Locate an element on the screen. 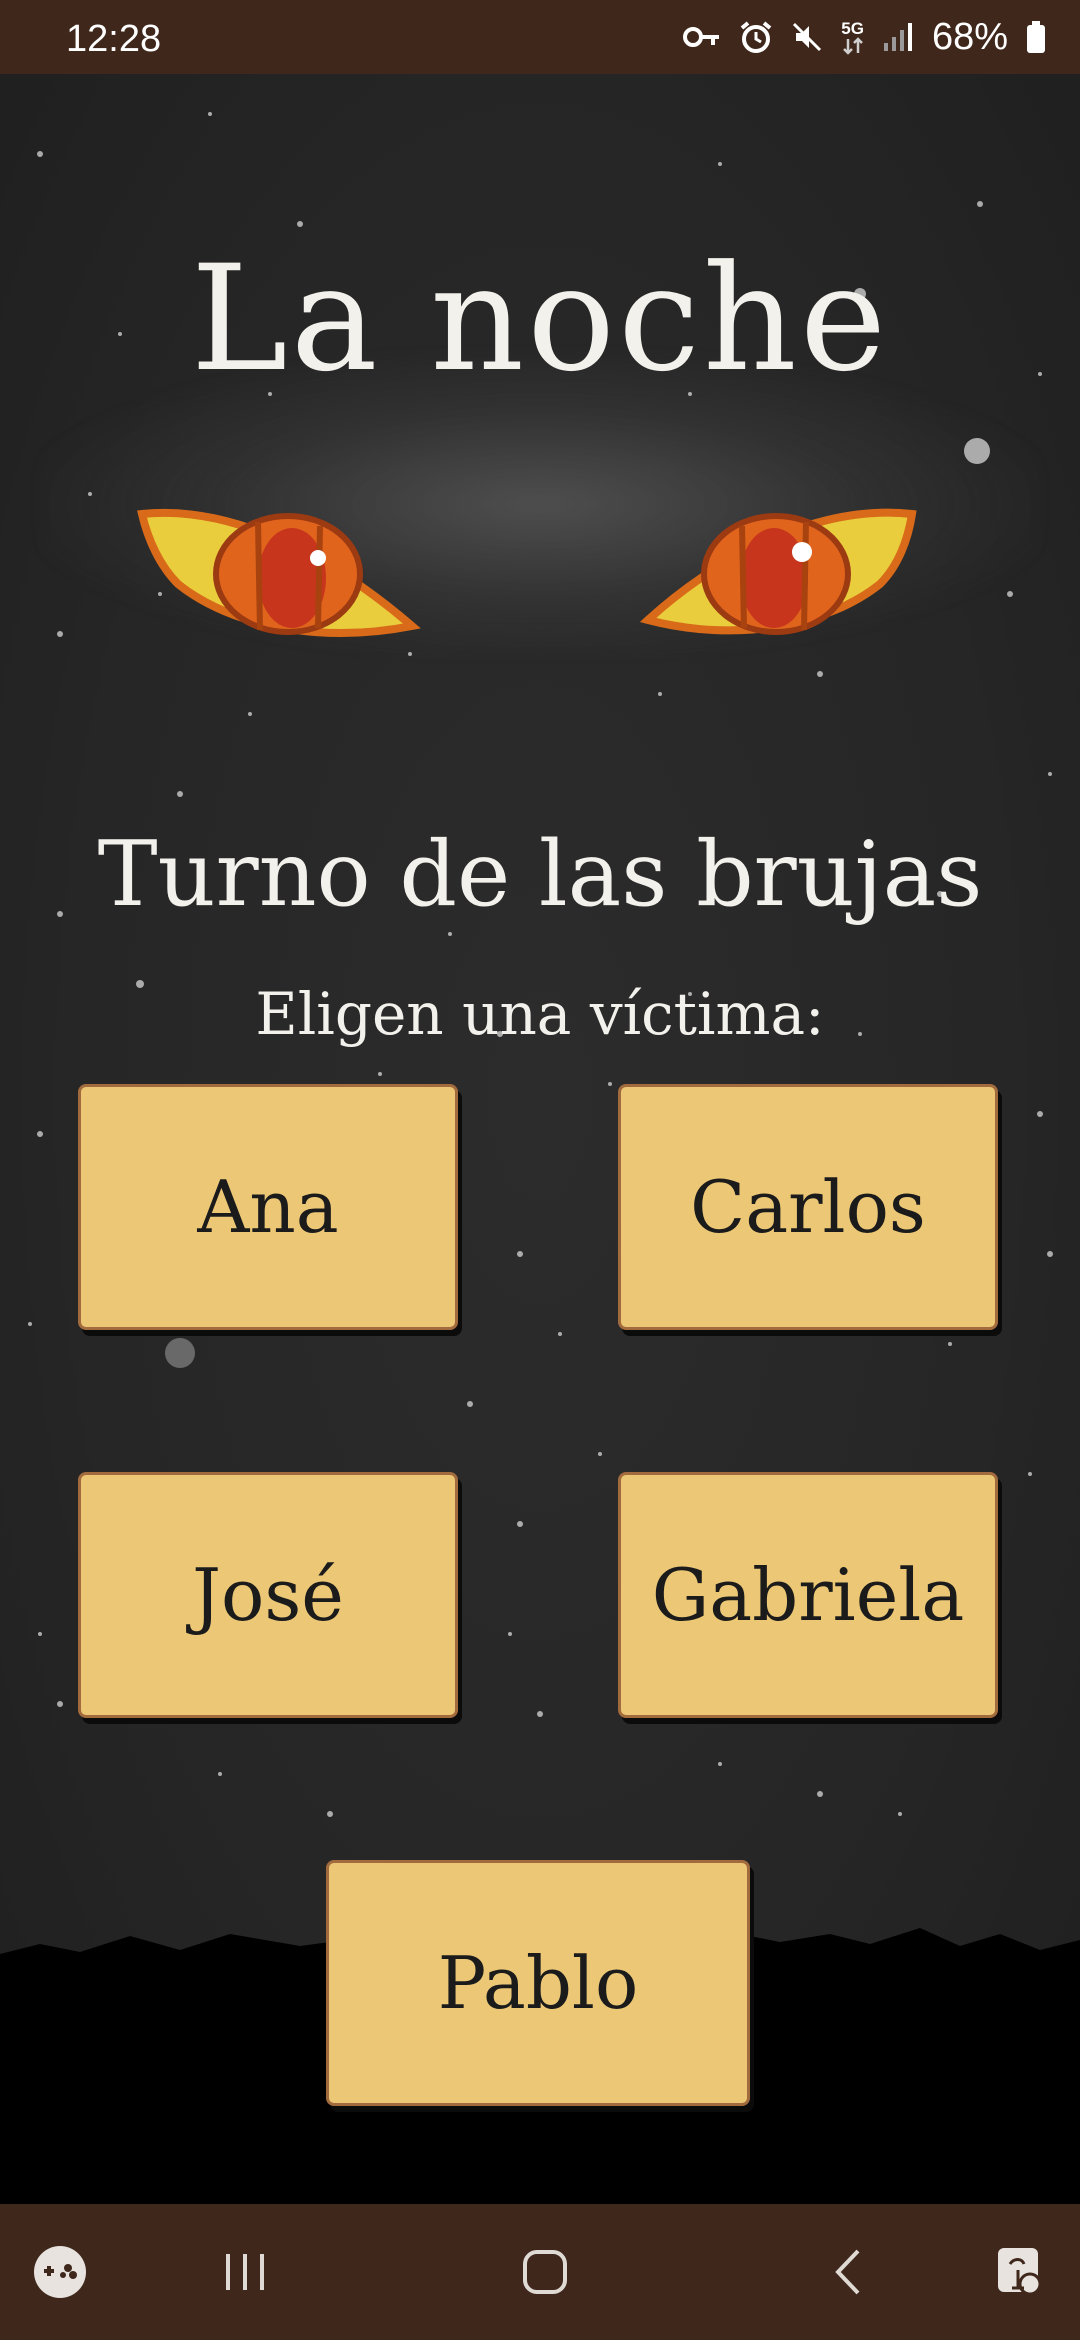  battery-percent: 68% is located at coordinates (969, 36).